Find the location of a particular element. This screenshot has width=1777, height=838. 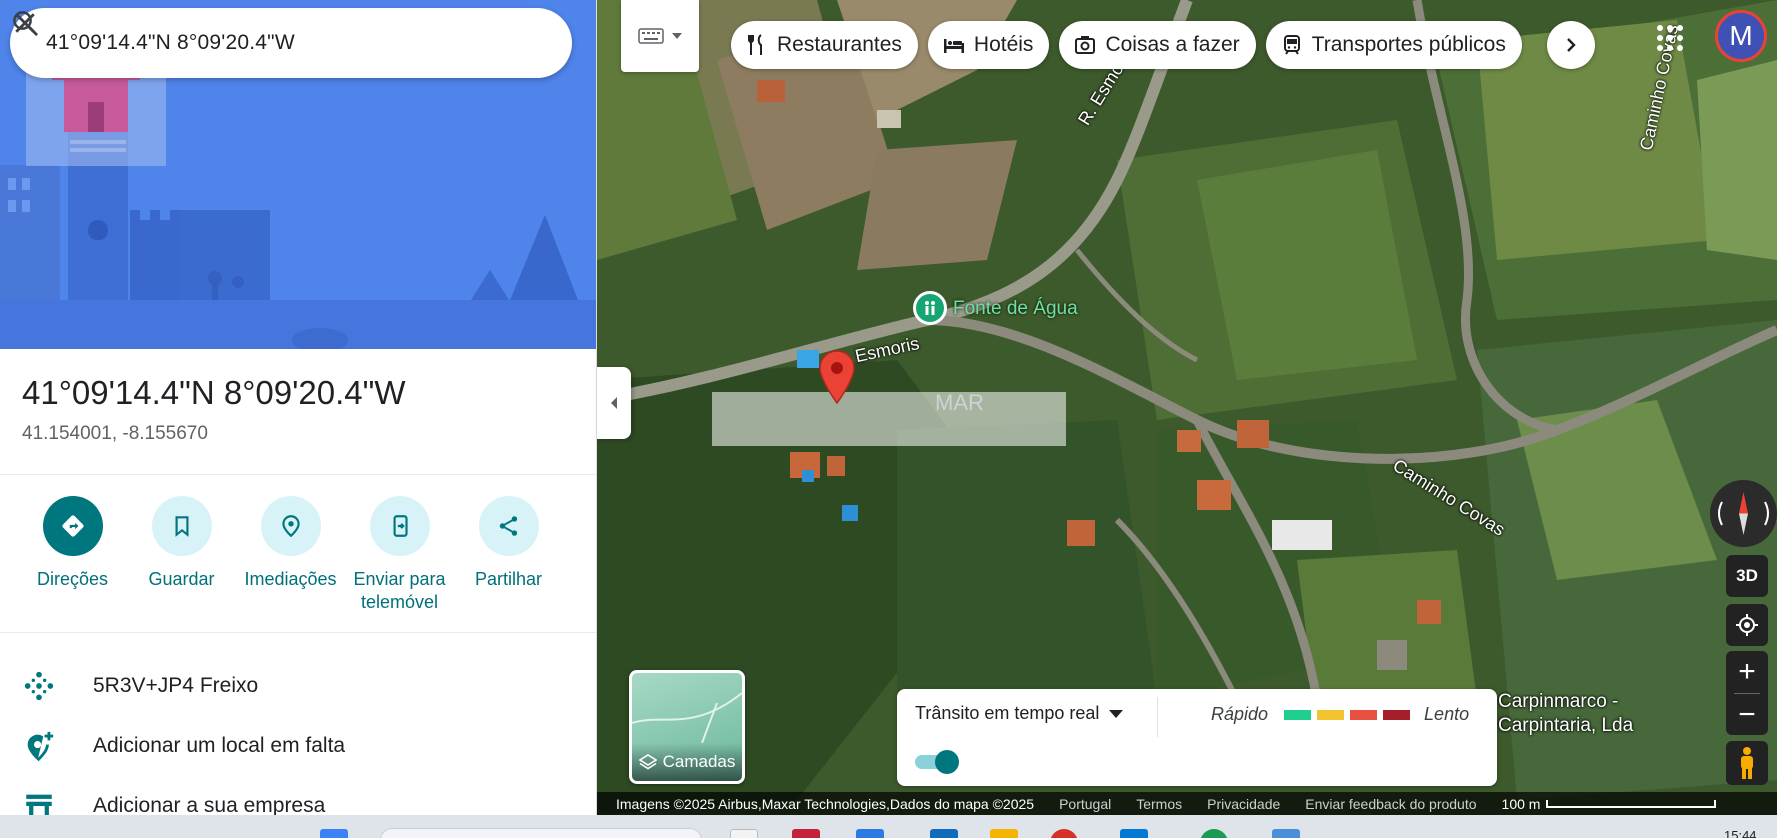

layers-icon is located at coordinates (647, 762).